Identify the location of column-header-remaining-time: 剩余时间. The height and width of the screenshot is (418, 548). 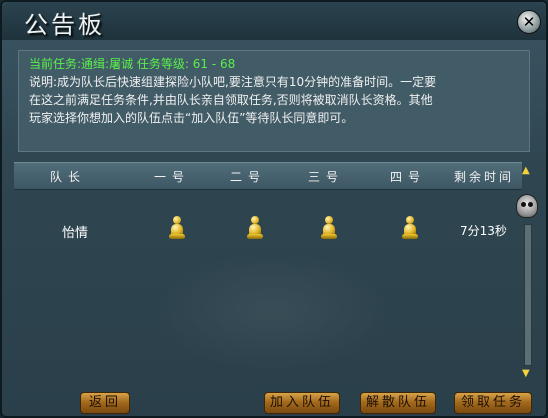
(484, 177).